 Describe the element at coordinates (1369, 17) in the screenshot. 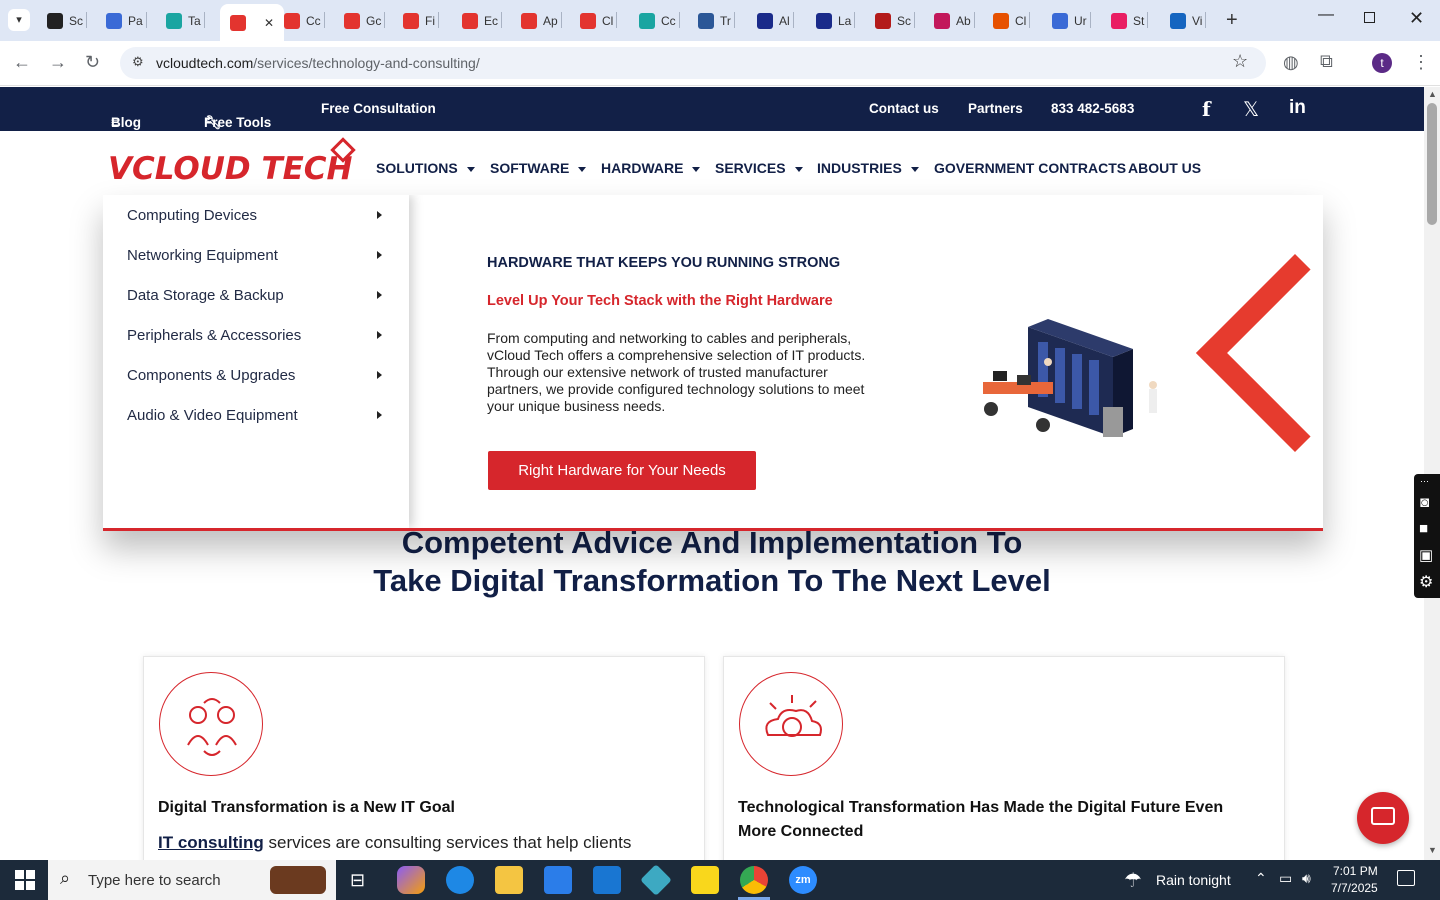

I see `restore-icon` at that location.